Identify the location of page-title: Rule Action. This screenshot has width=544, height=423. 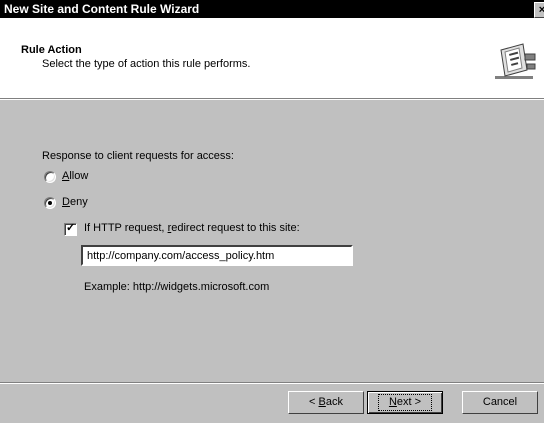
(51, 50).